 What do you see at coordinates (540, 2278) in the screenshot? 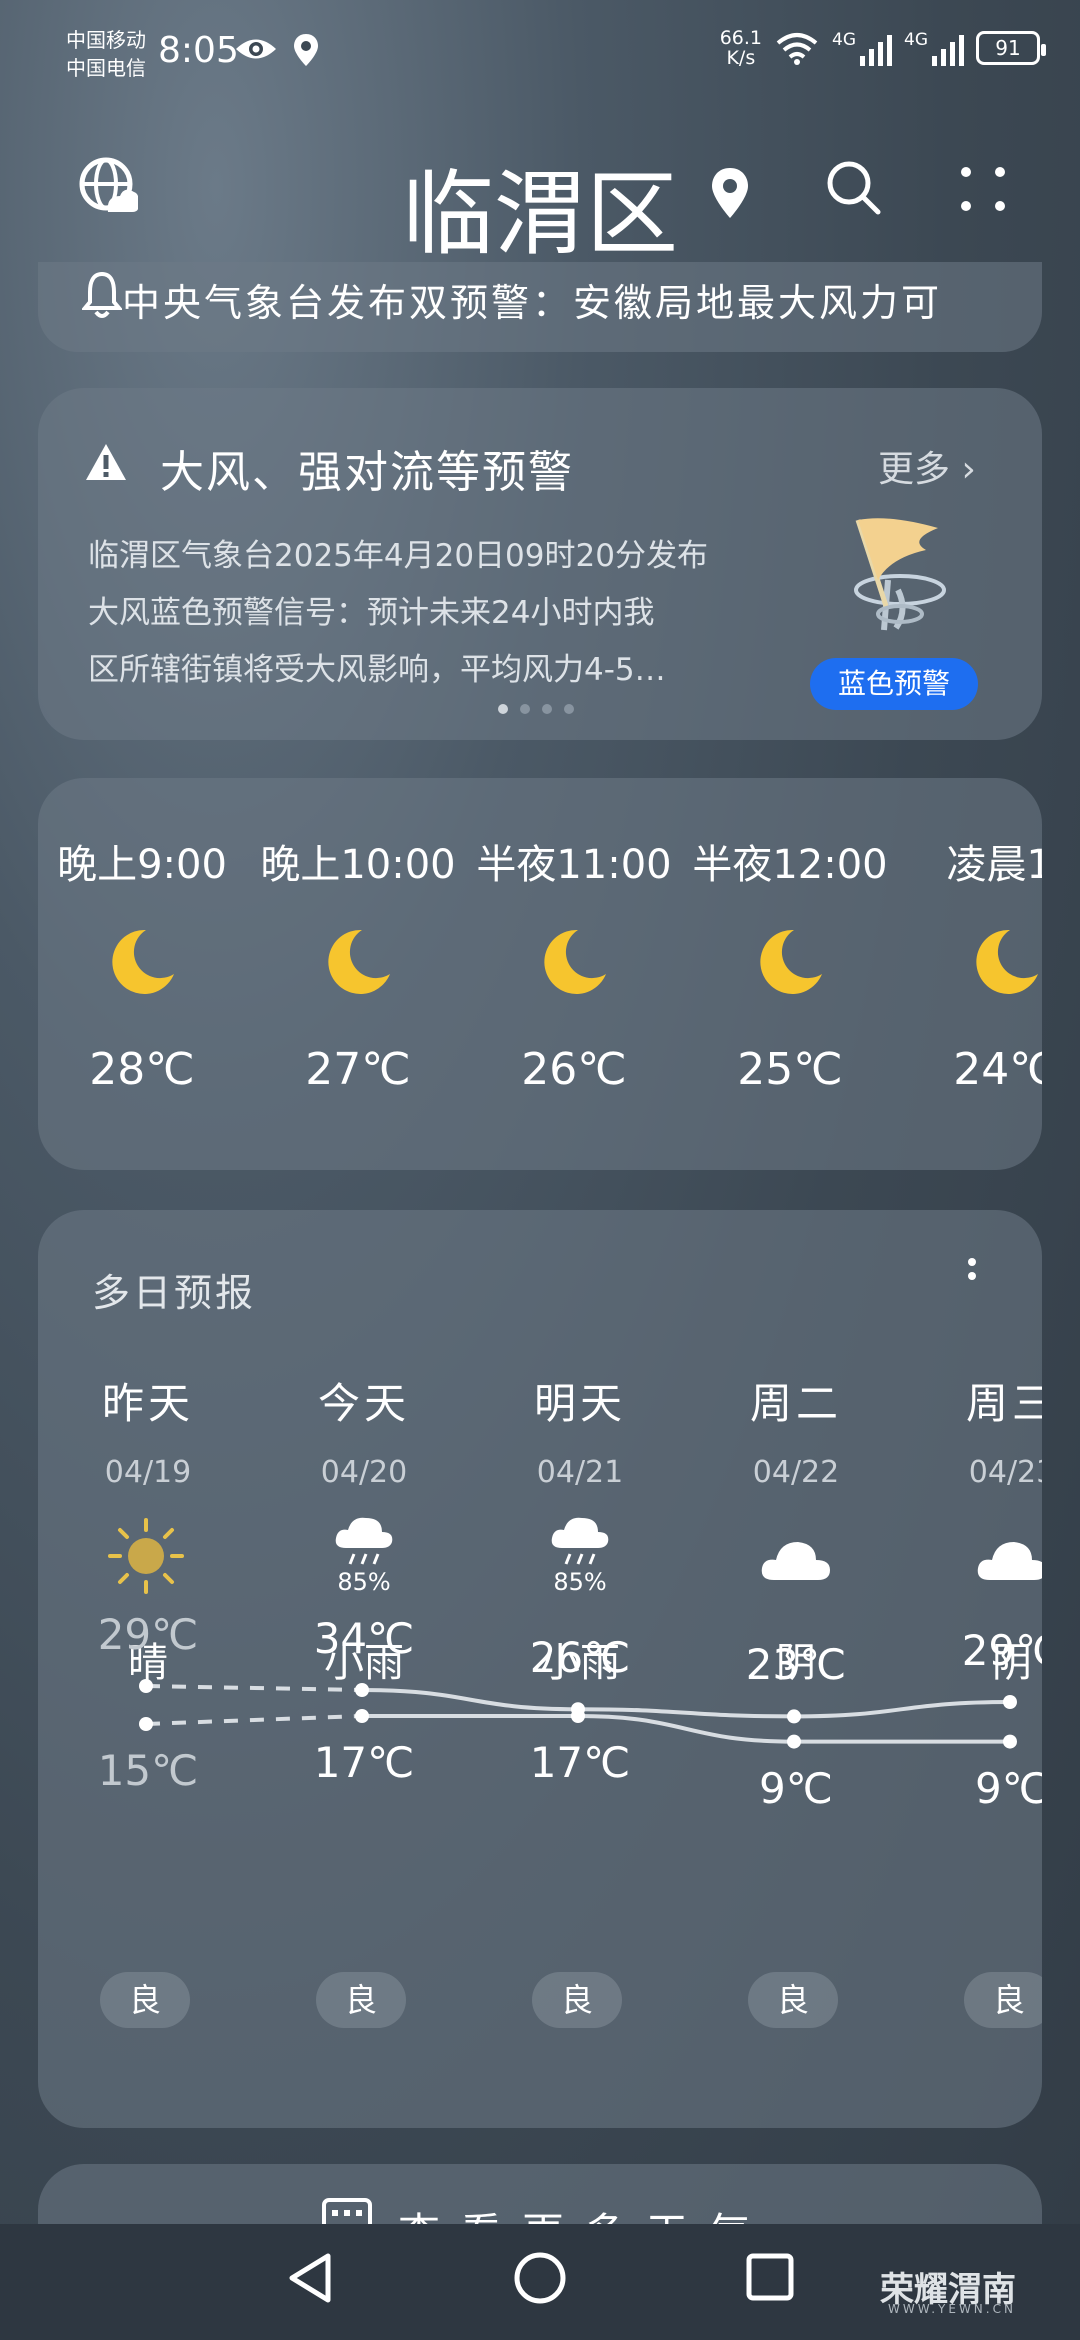
I see `home-icon` at bounding box center [540, 2278].